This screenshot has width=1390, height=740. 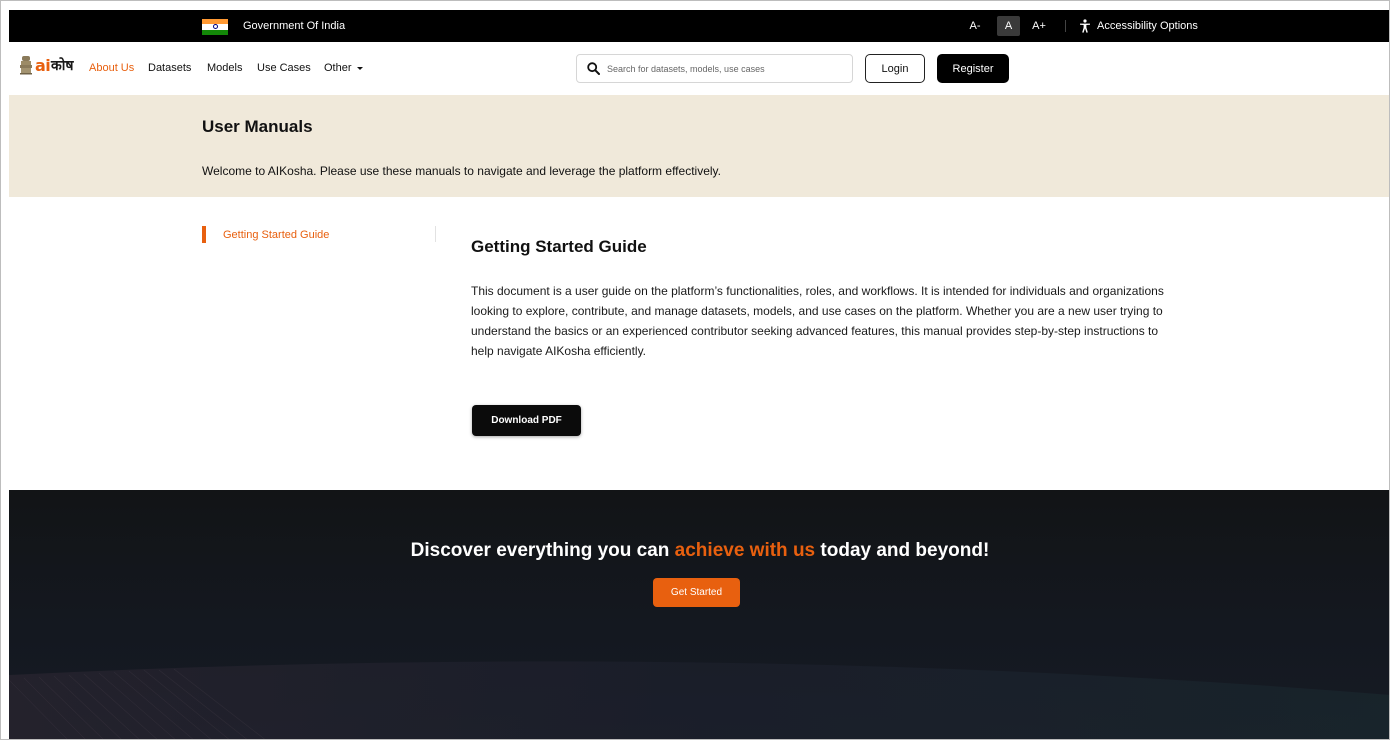 I want to click on government-label: Government Of India, so click(x=294, y=26).